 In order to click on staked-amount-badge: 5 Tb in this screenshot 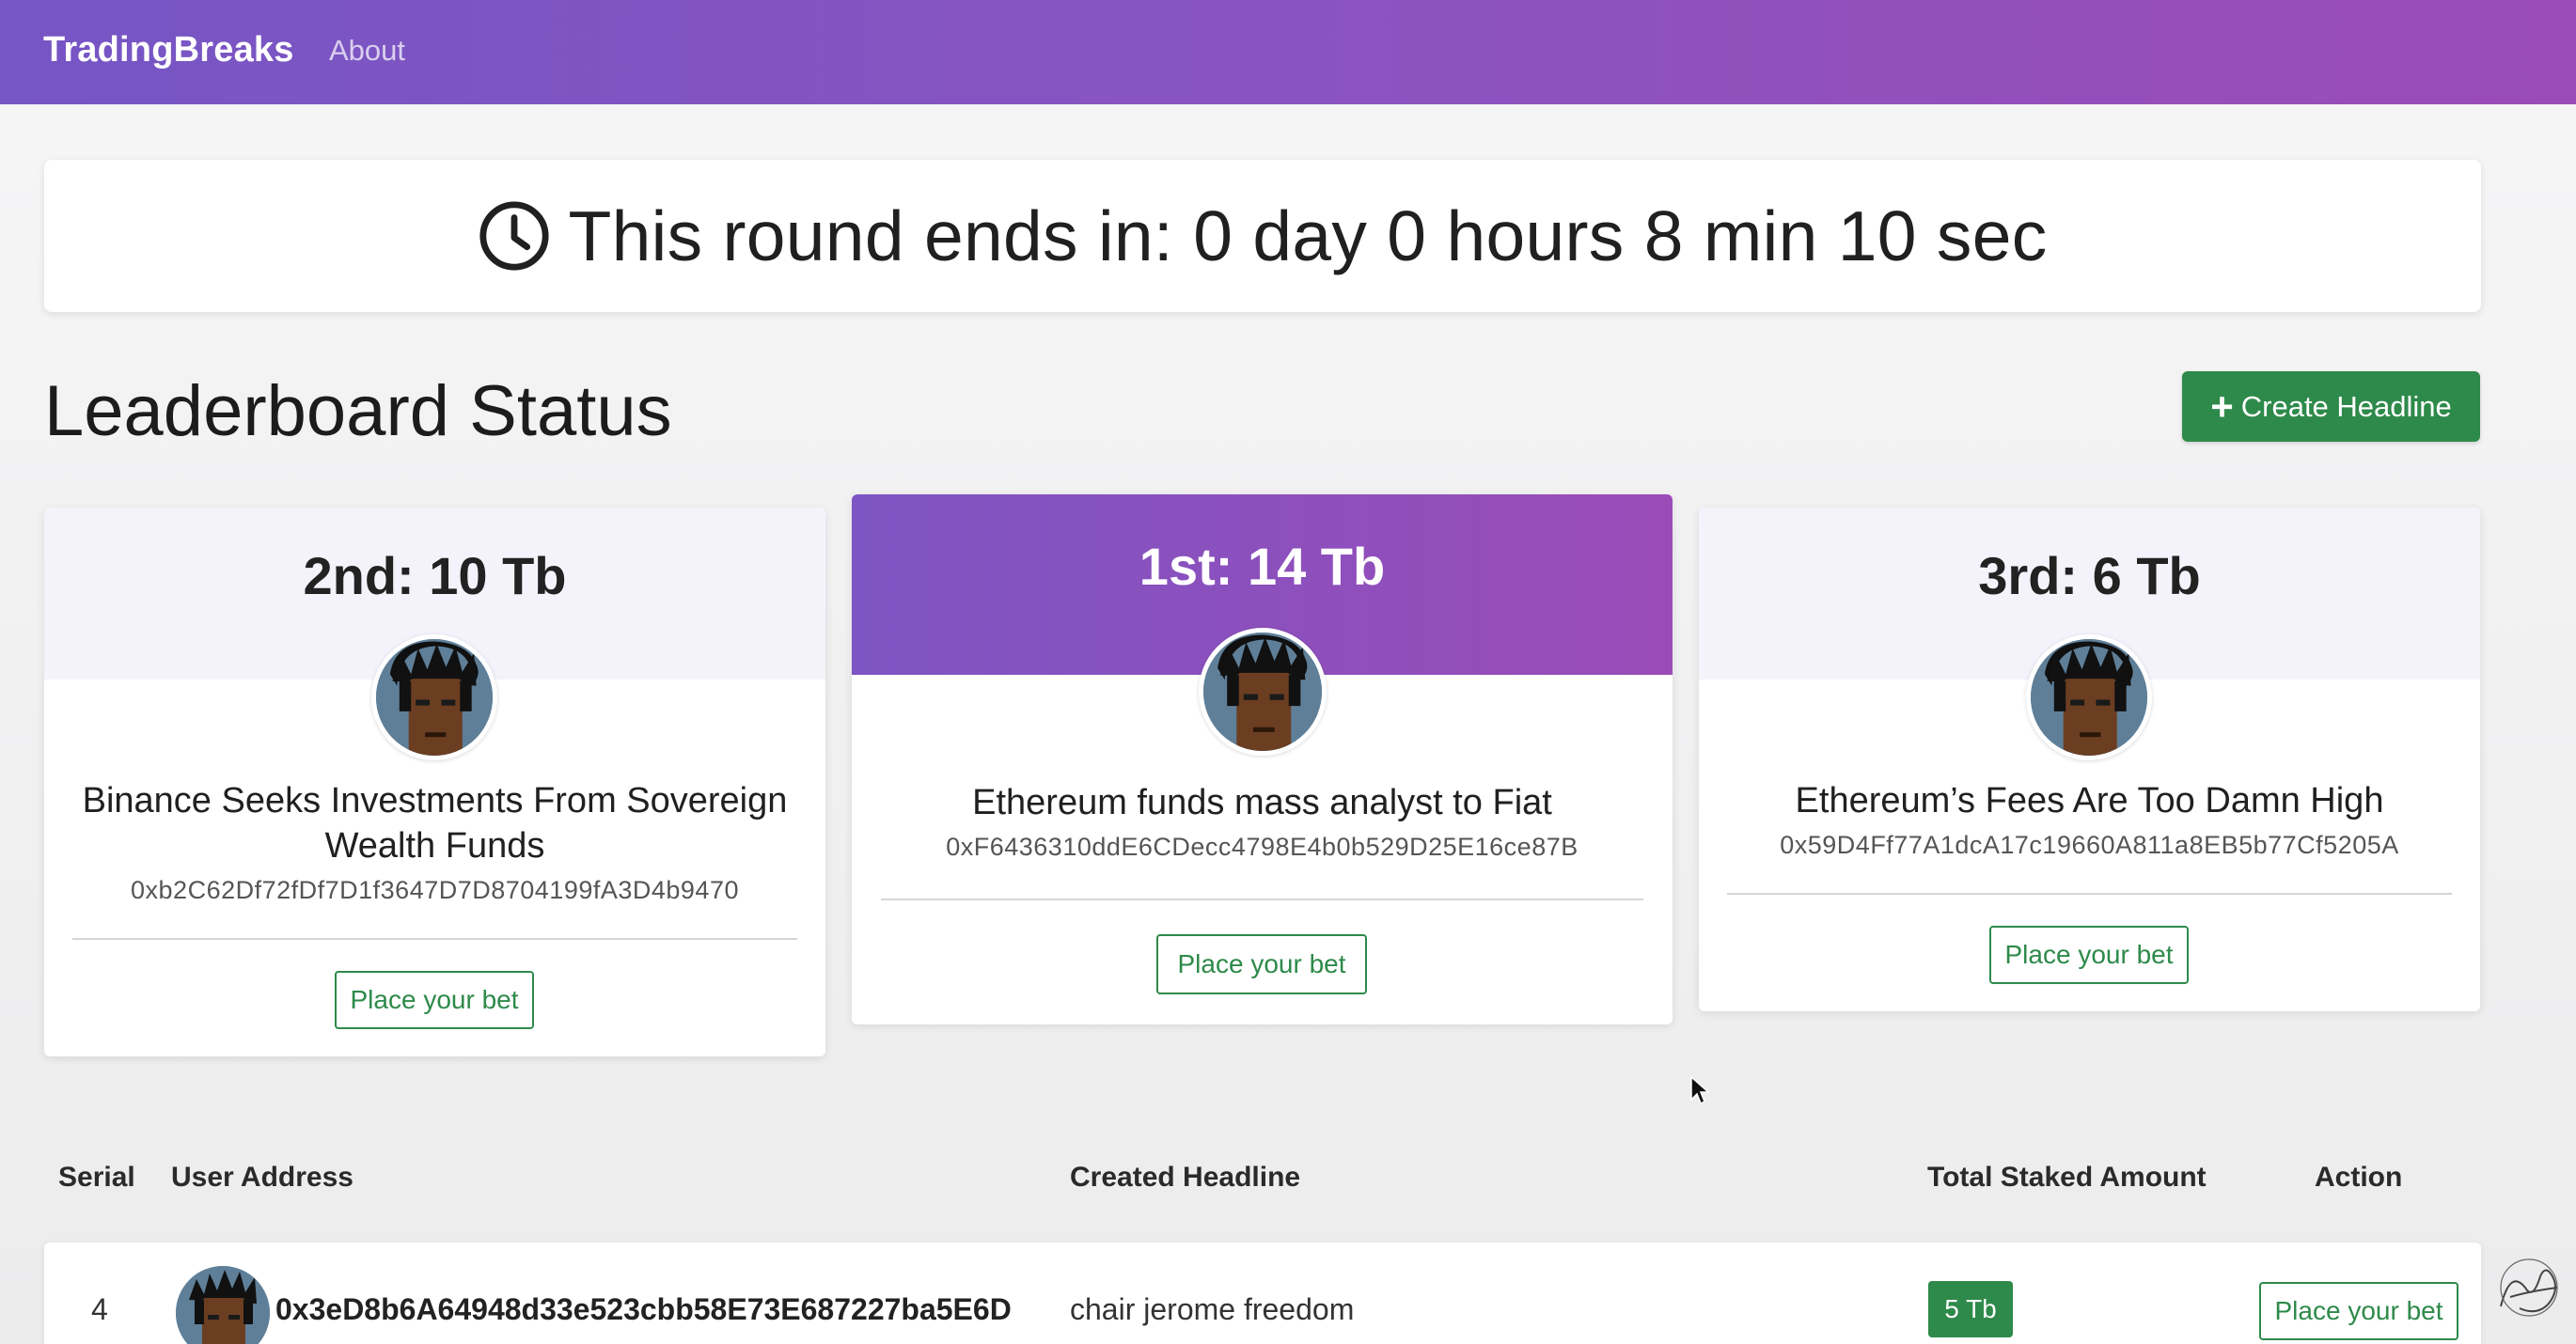, I will do `click(1971, 1309)`.